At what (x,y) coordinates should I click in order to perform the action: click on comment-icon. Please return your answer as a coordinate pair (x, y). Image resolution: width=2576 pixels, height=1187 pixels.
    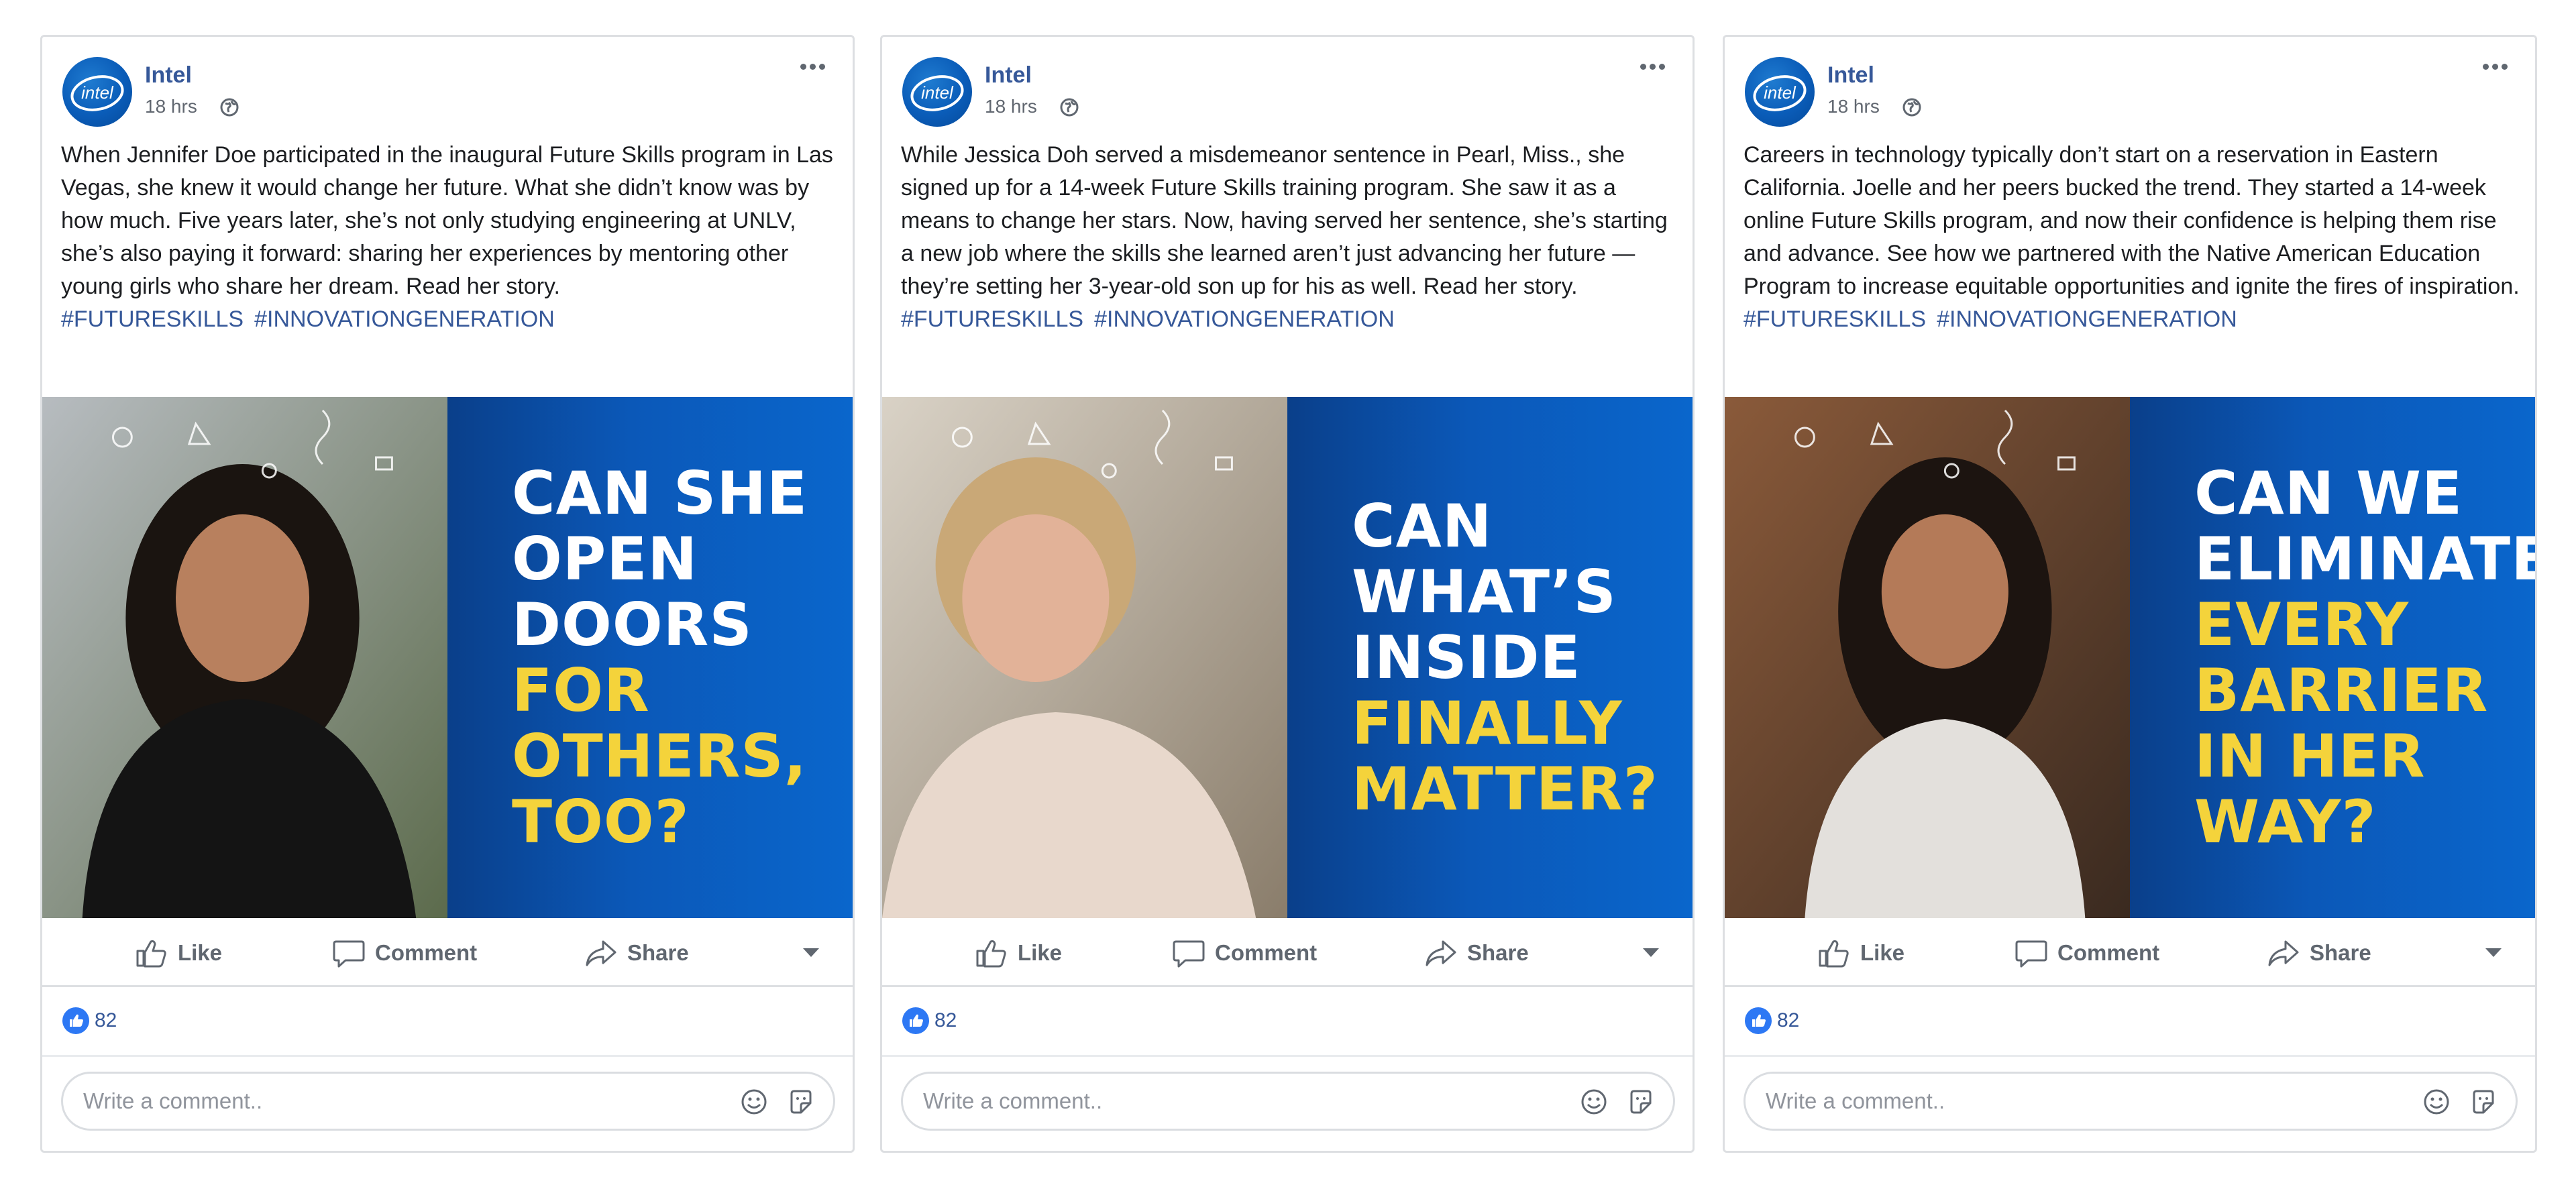
    Looking at the image, I should click on (349, 954).